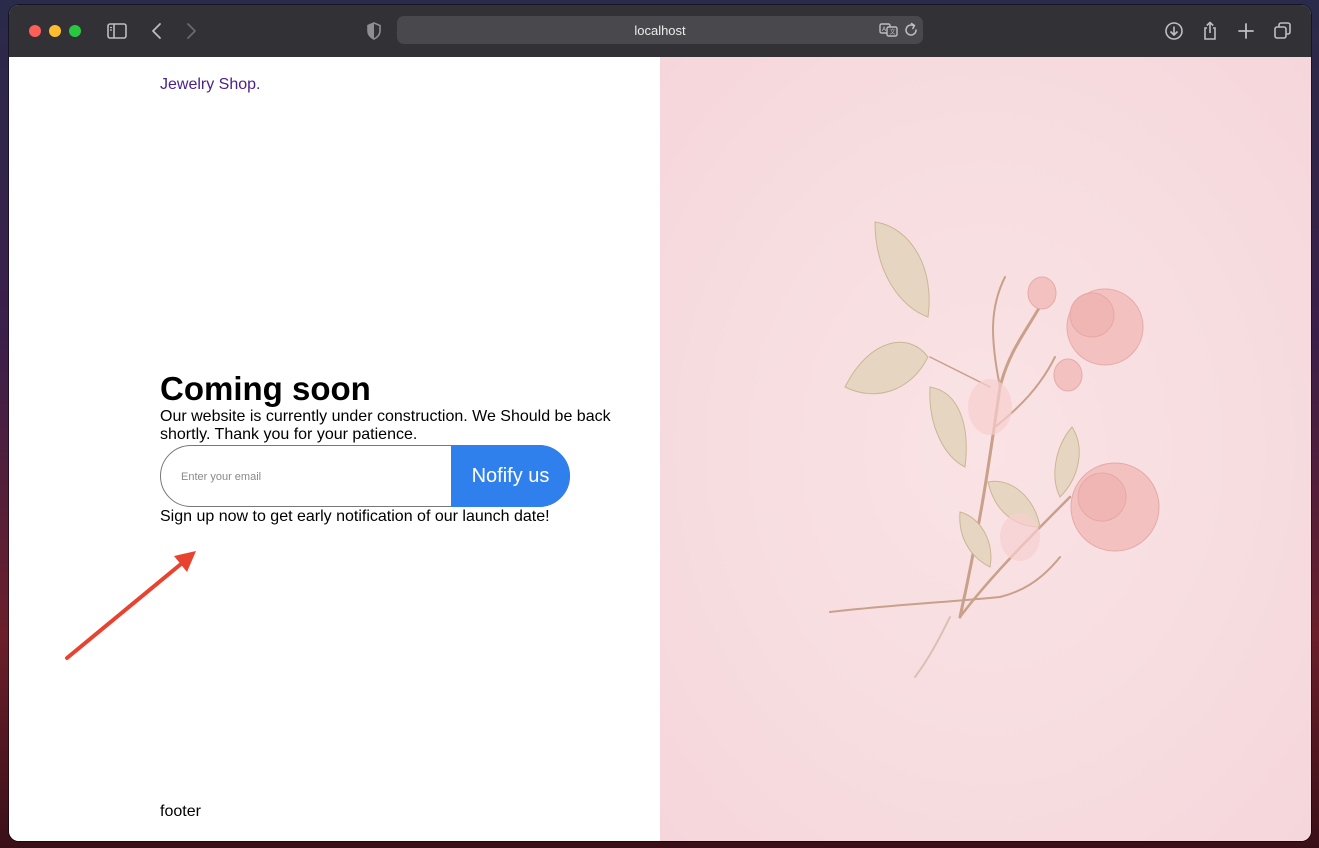  What do you see at coordinates (157, 31) in the screenshot?
I see `back-icon` at bounding box center [157, 31].